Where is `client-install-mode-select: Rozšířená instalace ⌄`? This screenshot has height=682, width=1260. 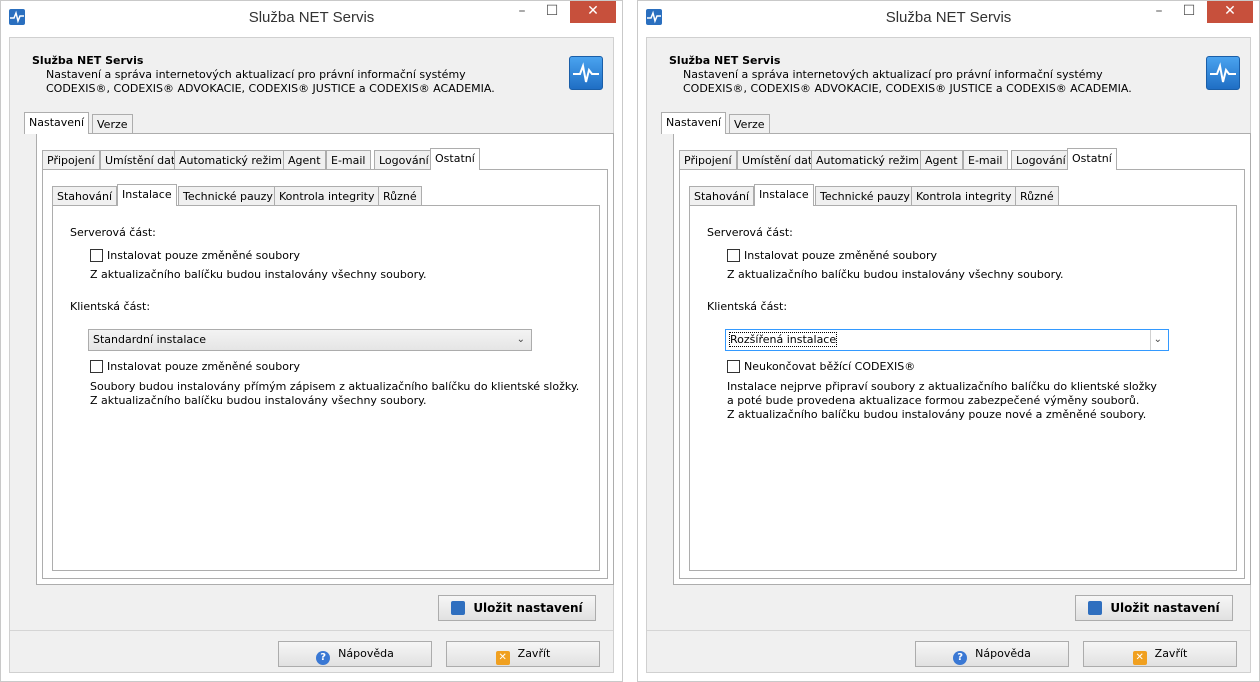 client-install-mode-select: Rozšířená instalace ⌄ is located at coordinates (947, 340).